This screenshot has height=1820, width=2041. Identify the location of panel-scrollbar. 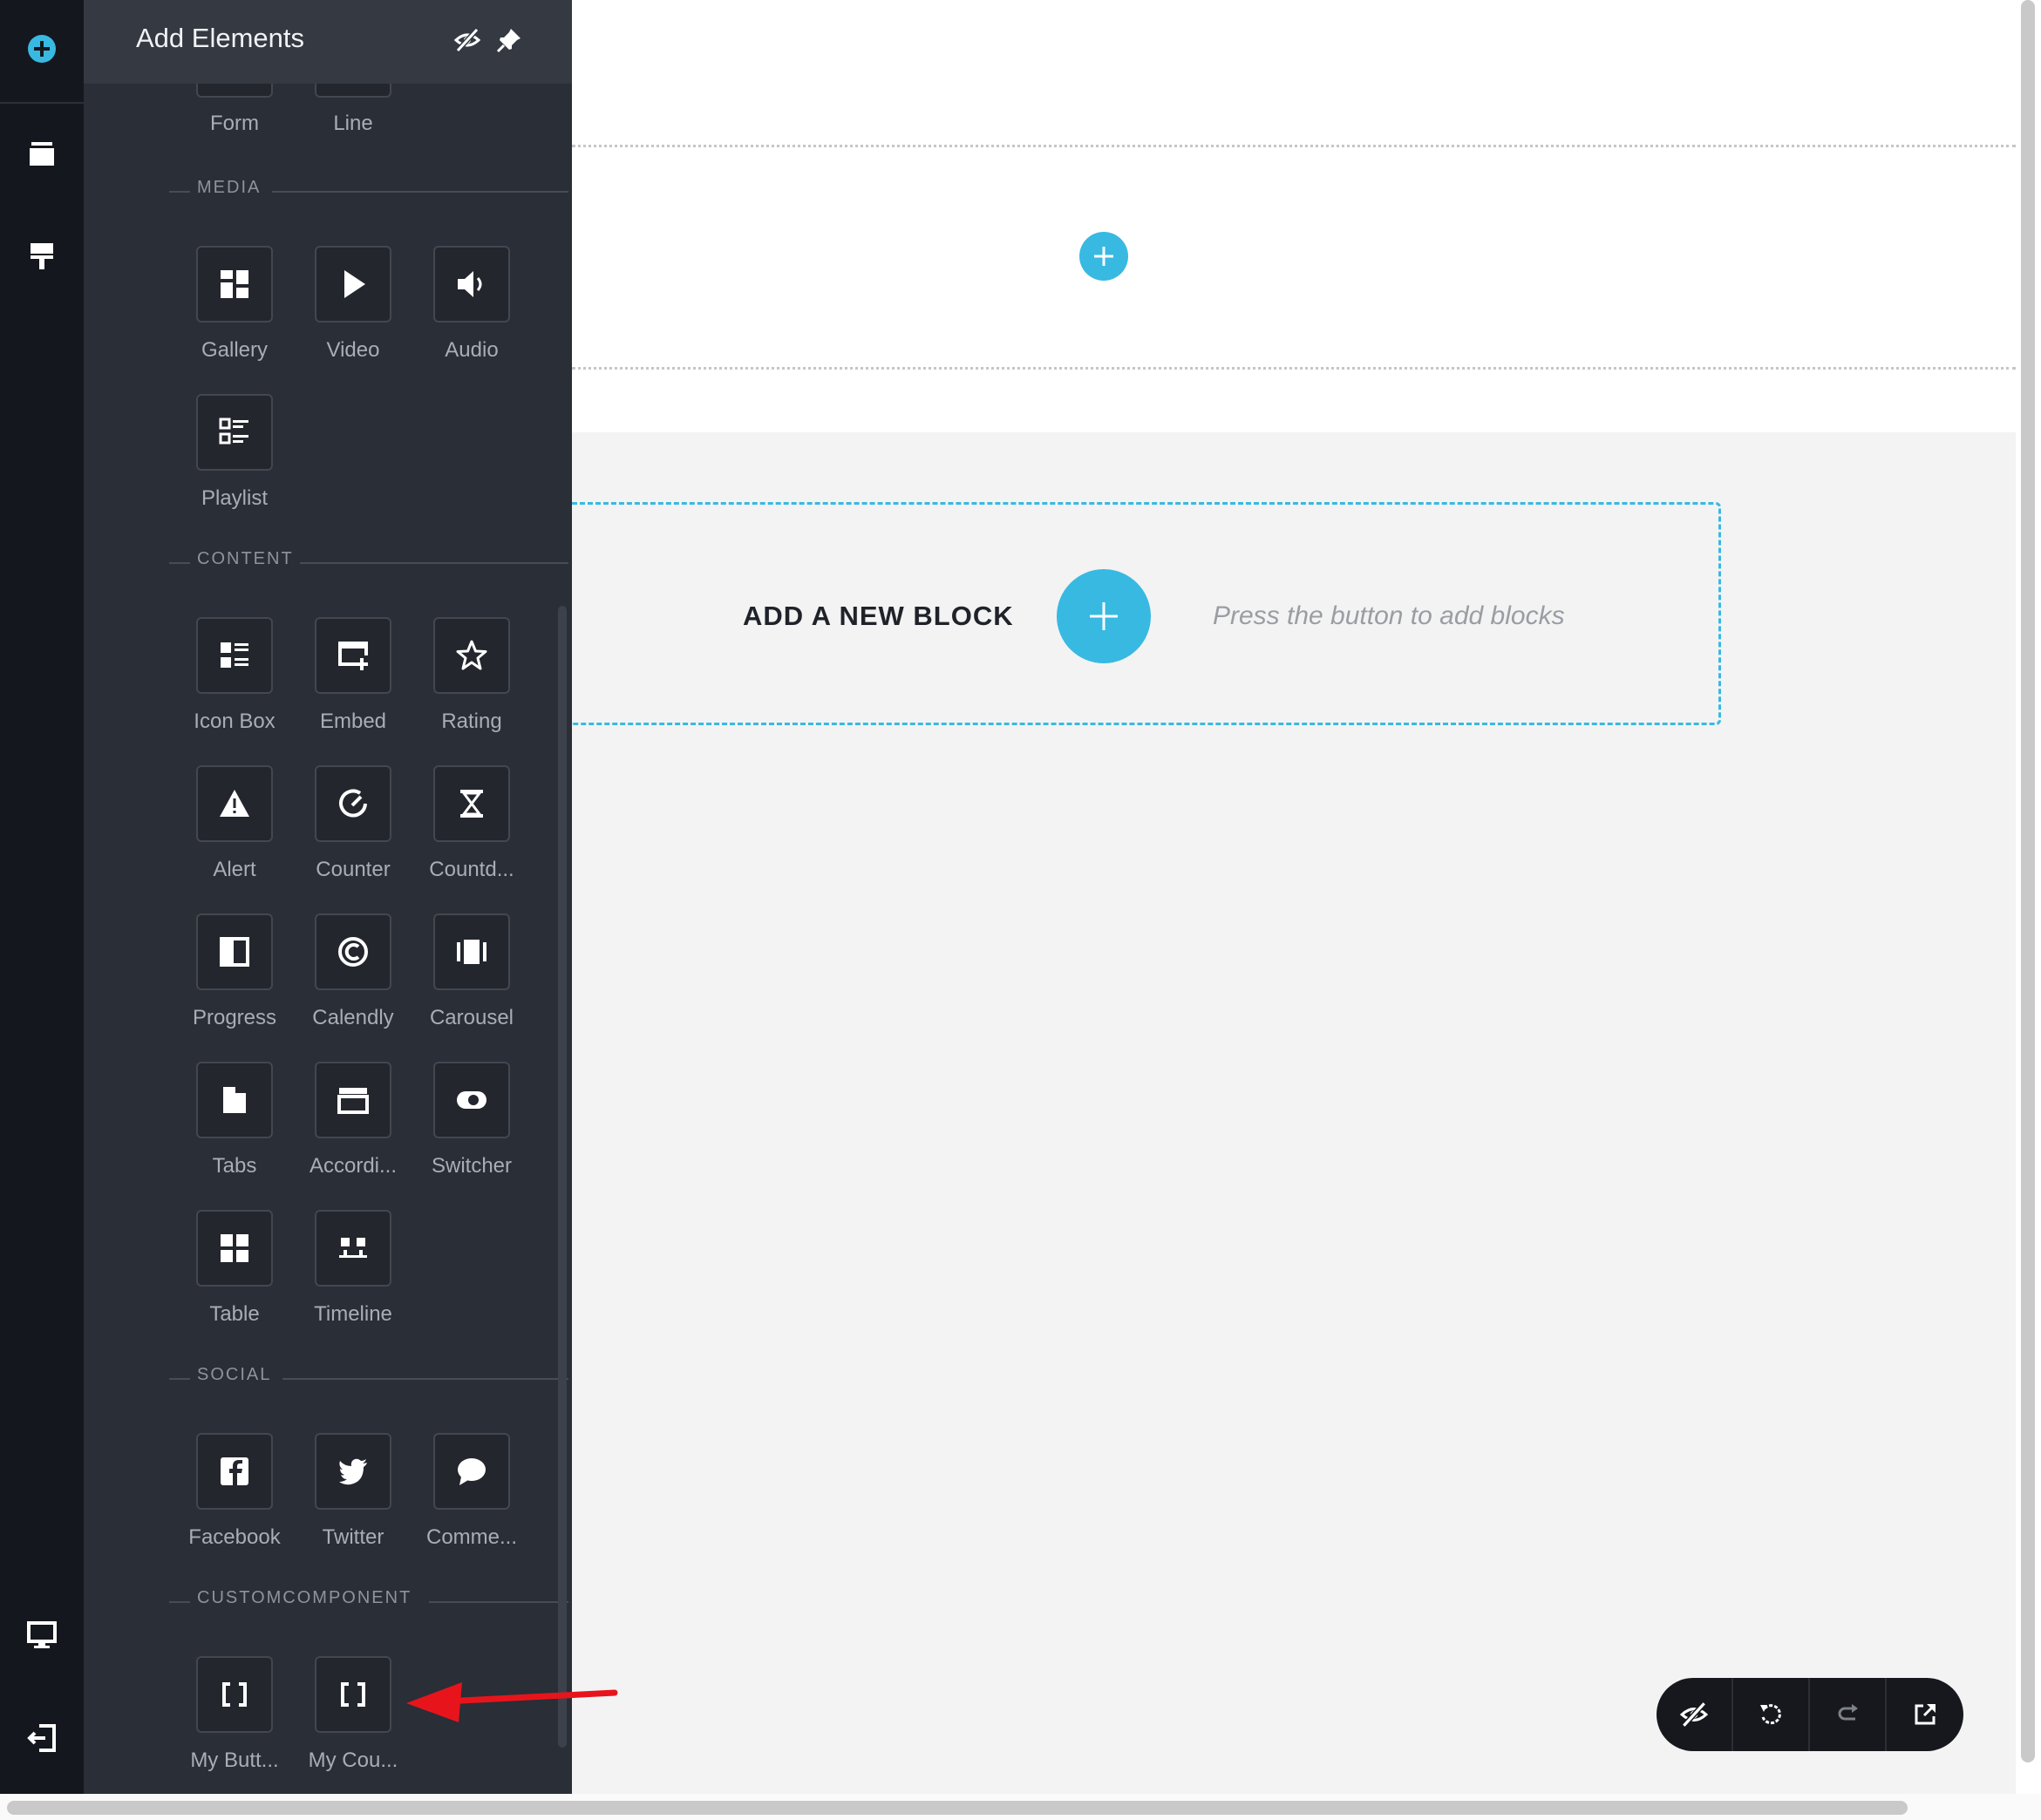
(562, 1177).